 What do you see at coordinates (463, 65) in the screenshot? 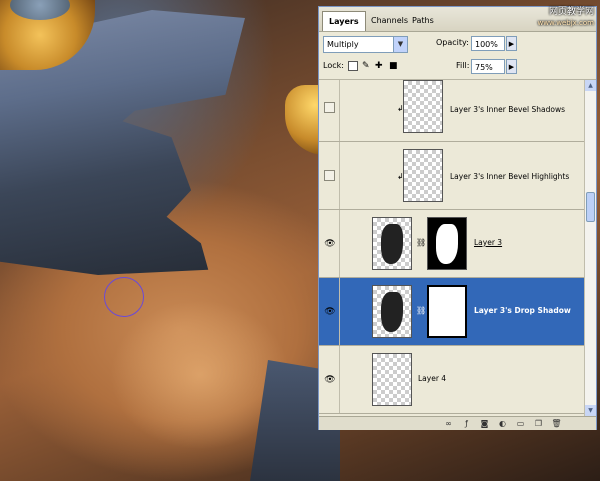
I see `fill-label: Fill:` at bounding box center [463, 65].